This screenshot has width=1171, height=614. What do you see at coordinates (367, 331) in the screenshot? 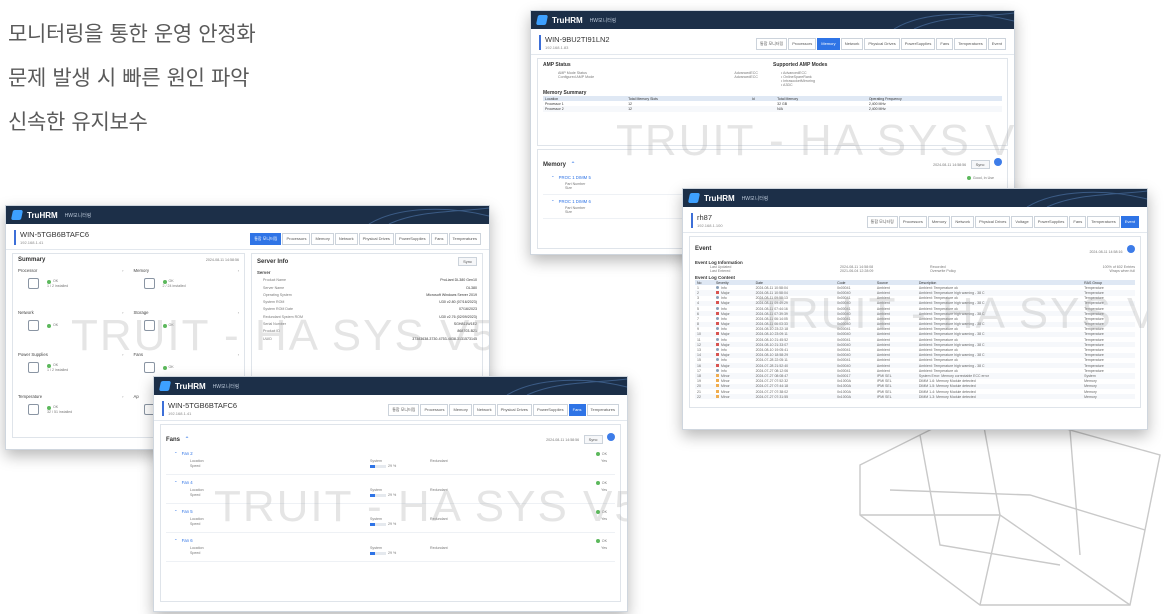
I see `server-row: Product ID 868703-B21` at bounding box center [367, 331].